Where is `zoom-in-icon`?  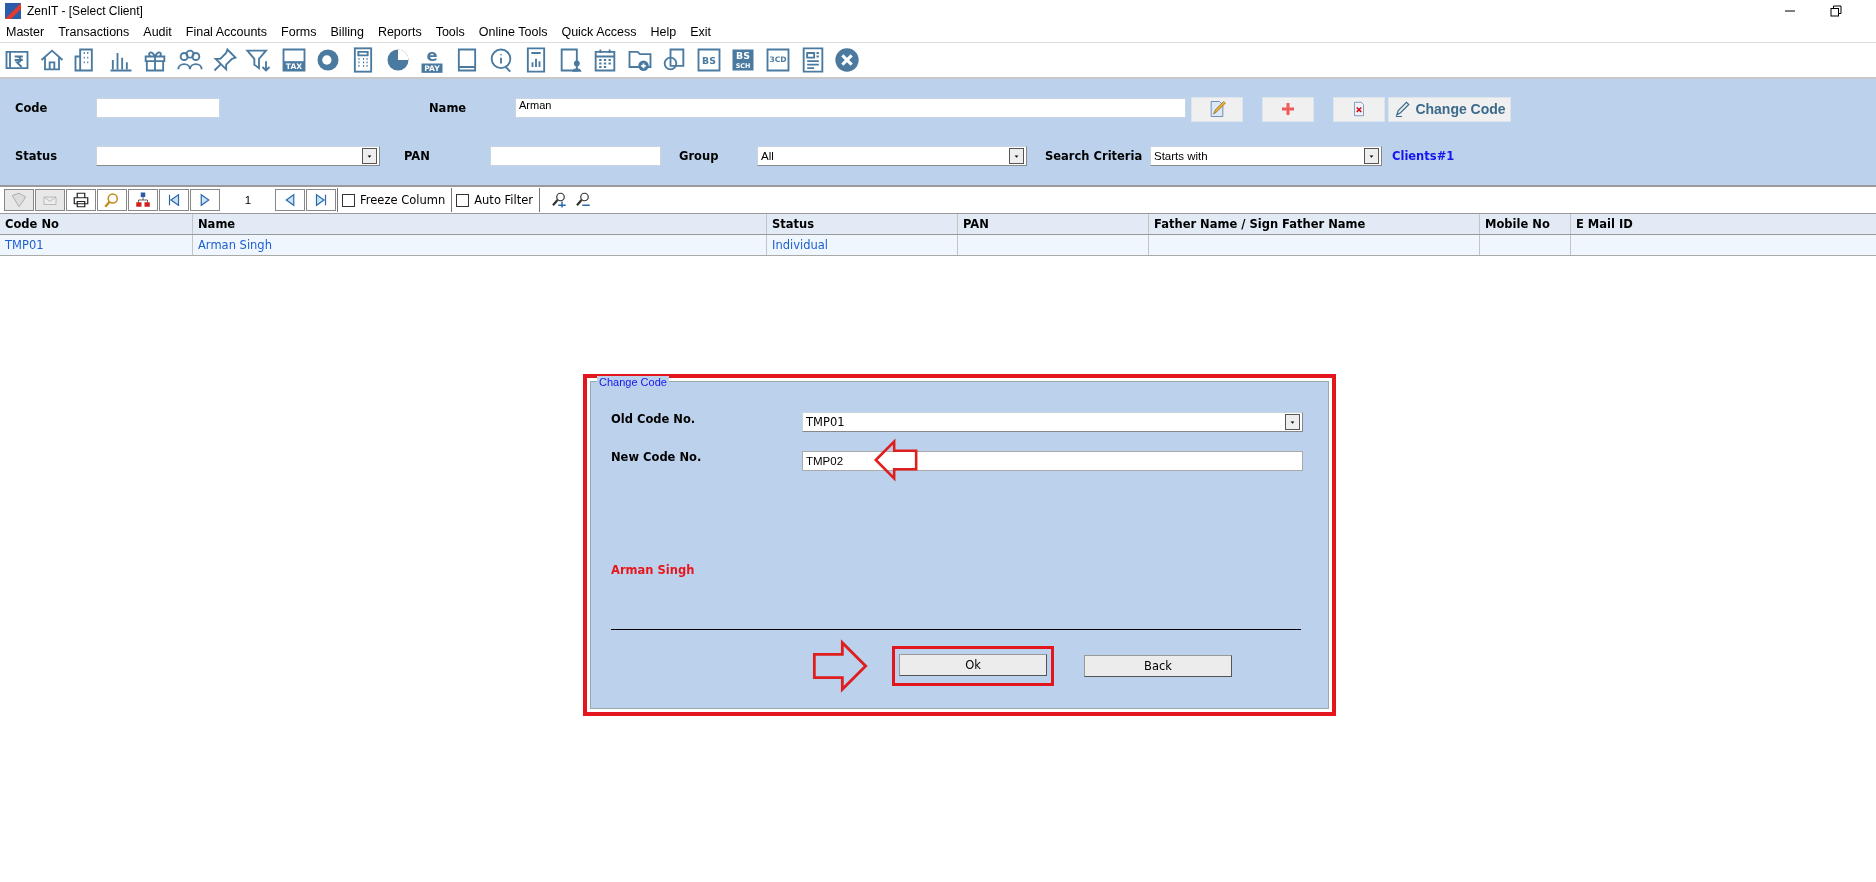 zoom-in-icon is located at coordinates (559, 200).